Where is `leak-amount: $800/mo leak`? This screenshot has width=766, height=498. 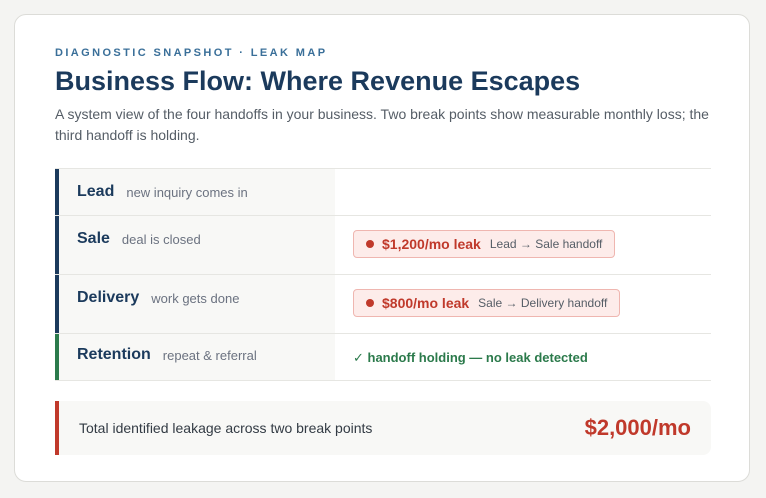
leak-amount: $800/mo leak is located at coordinates (426, 303).